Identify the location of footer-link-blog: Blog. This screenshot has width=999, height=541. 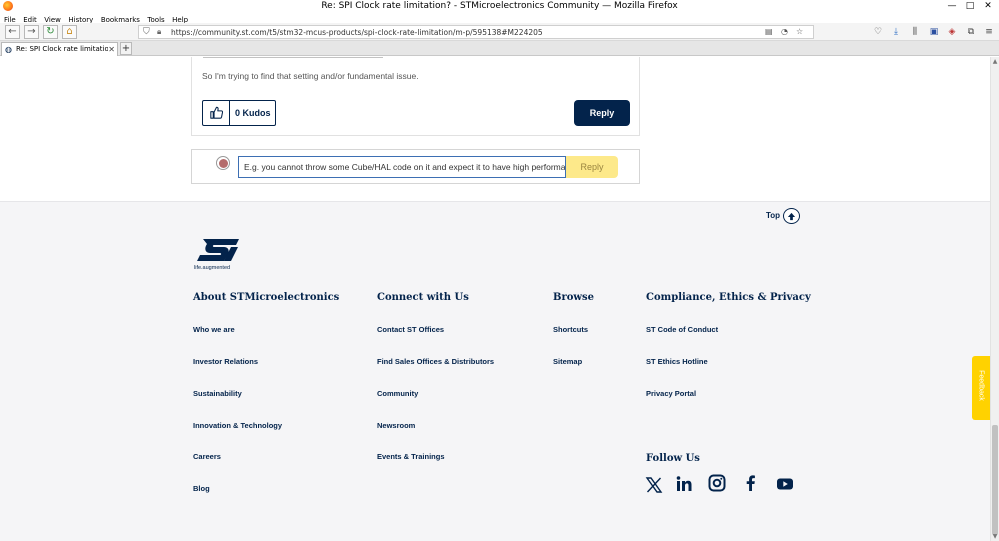
(201, 488).